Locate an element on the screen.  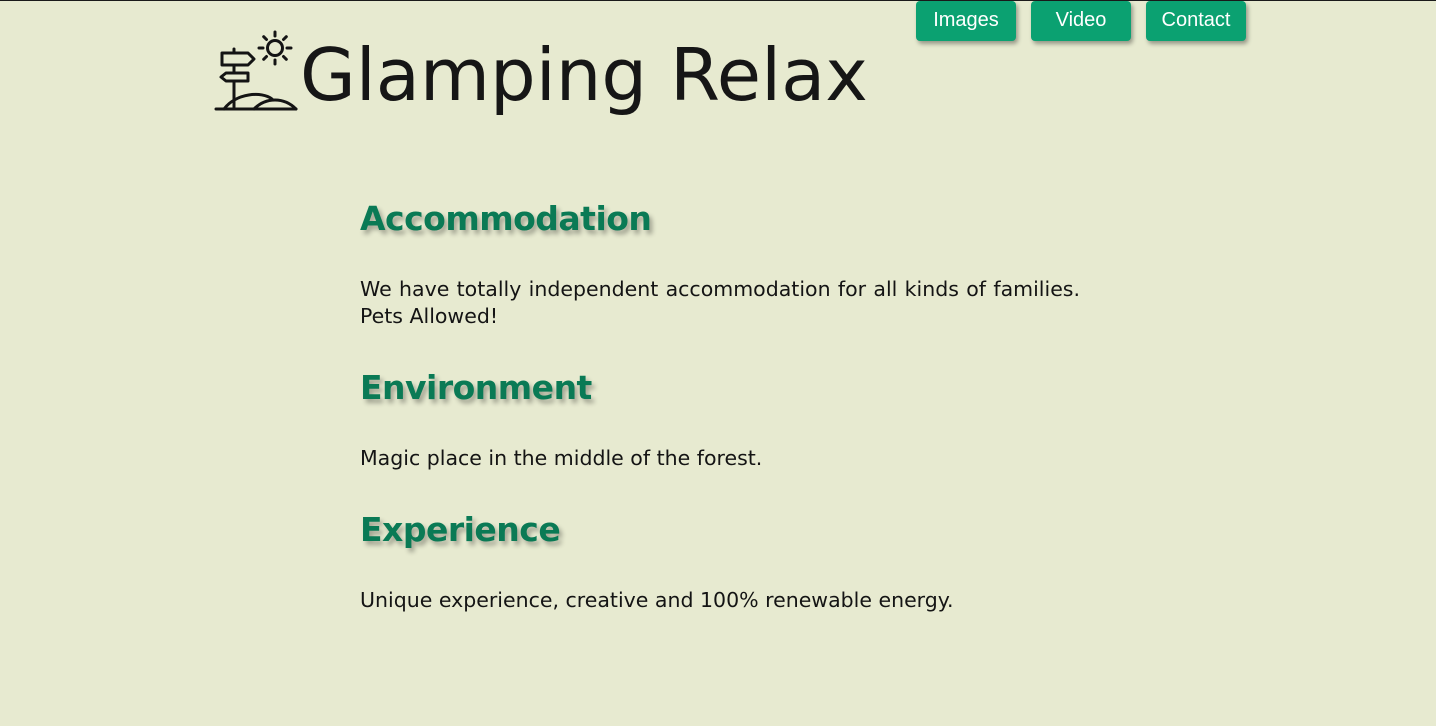
section-text-environment: Magic place in the middle of the forest. is located at coordinates (561, 458).